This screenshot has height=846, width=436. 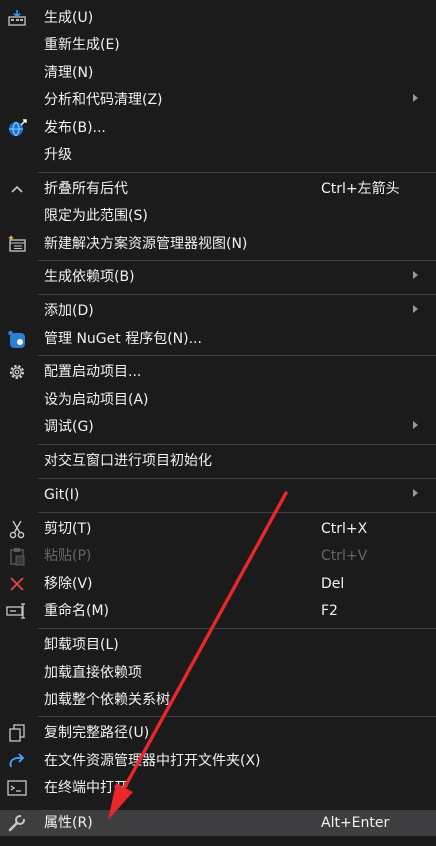 What do you see at coordinates (17, 189) in the screenshot?
I see `chevron-up-icon` at bounding box center [17, 189].